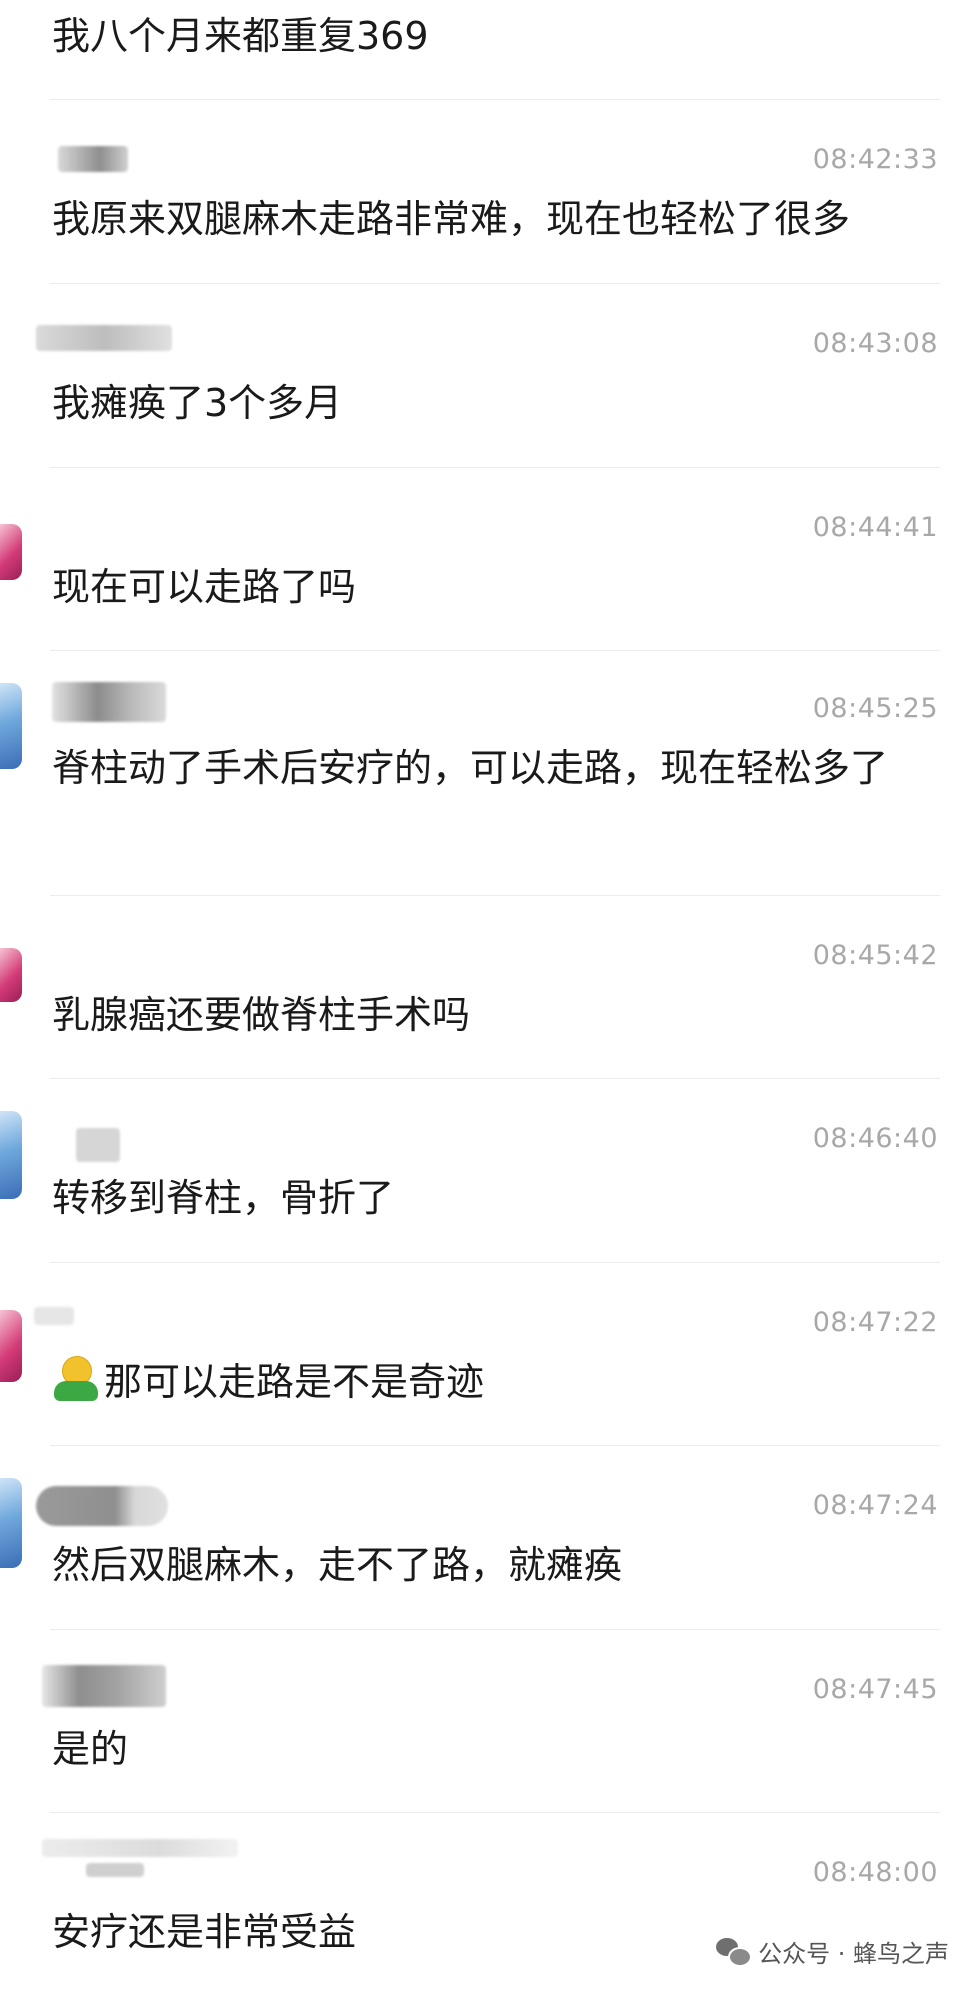 The width and height of the screenshot is (977, 1995). Describe the element at coordinates (90, 1749) in the screenshot. I see `message-text: 是的` at that location.